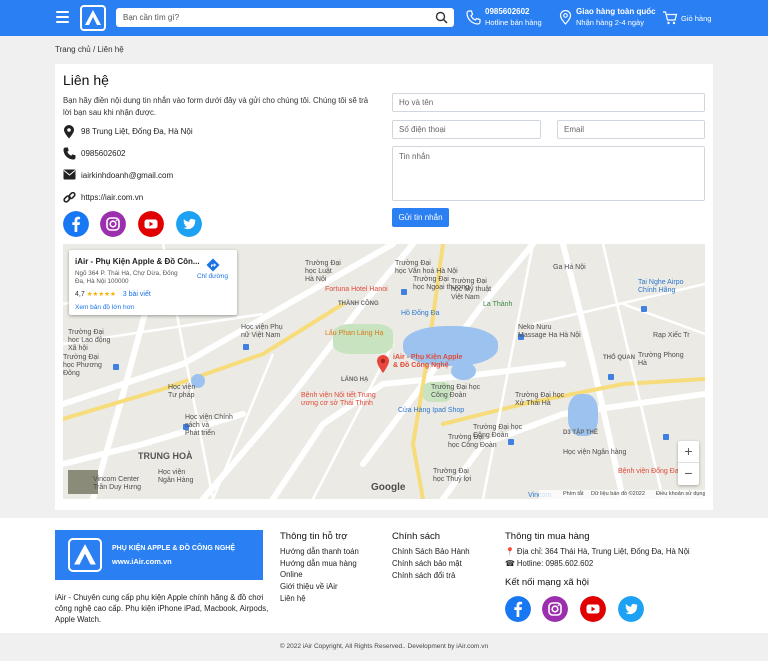  Describe the element at coordinates (163, 154) in the screenshot. I see `phone-row: 0985602602` at that location.